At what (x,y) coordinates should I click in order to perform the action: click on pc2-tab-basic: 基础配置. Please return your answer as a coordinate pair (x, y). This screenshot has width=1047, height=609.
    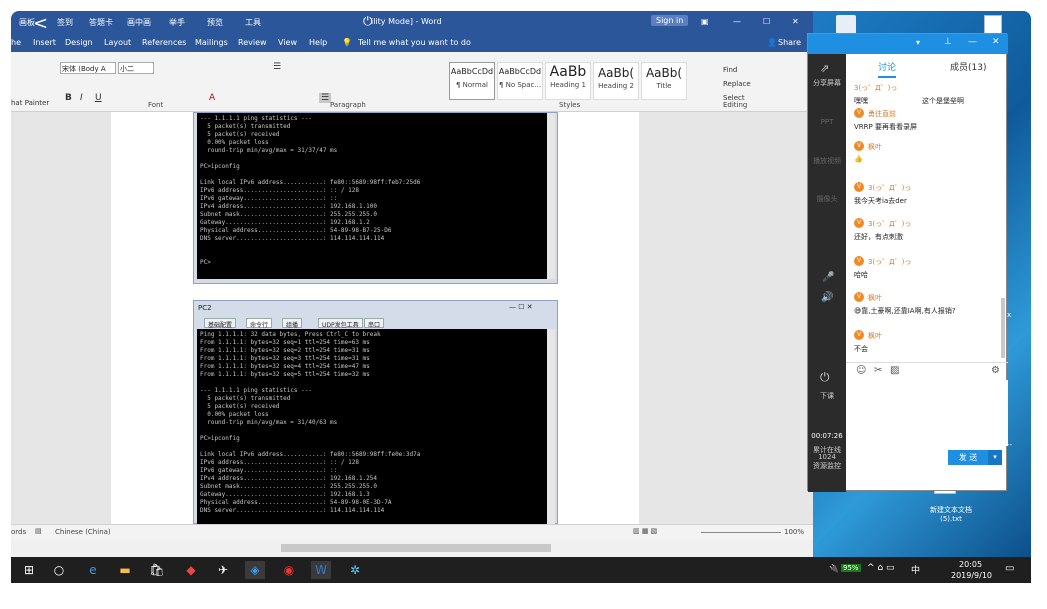
    Looking at the image, I should click on (220, 323).